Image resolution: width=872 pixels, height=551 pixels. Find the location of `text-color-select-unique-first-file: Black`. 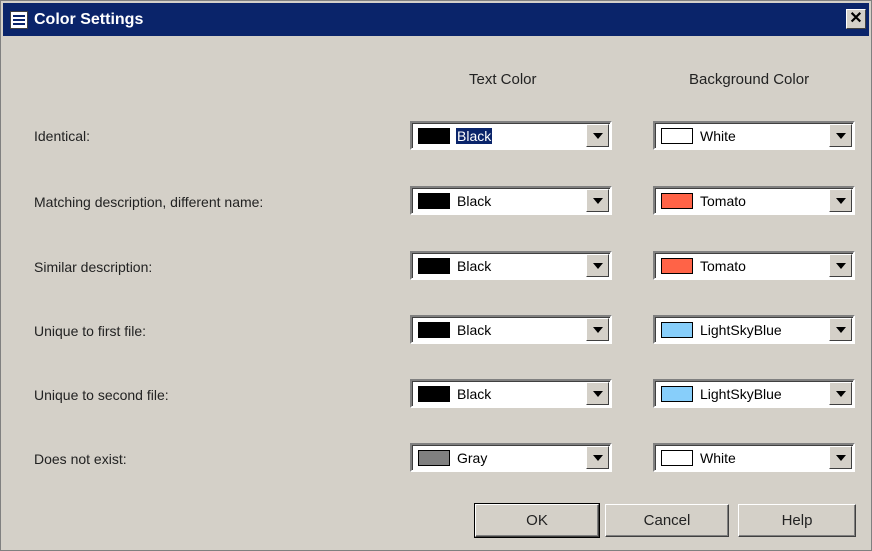

text-color-select-unique-first-file: Black is located at coordinates (511, 329).